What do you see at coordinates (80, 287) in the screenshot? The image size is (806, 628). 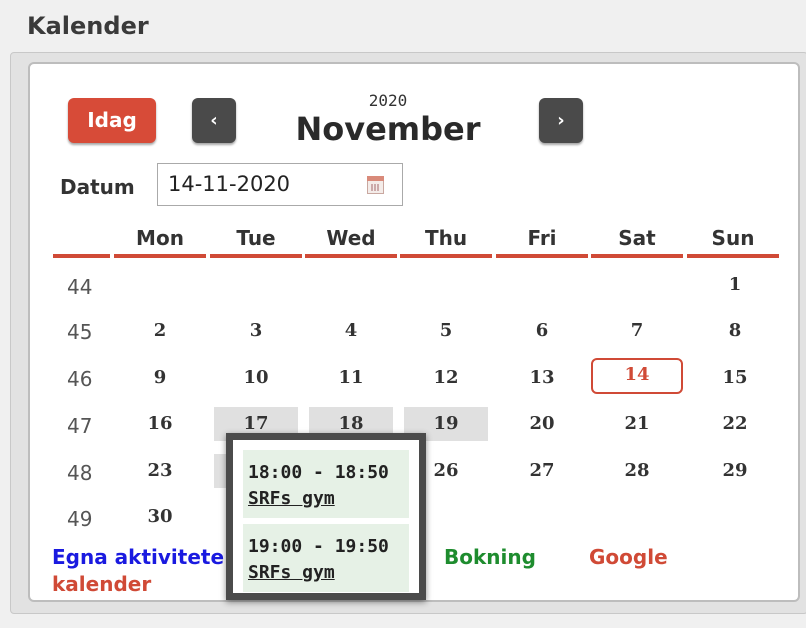 I see `week-number: 44` at bounding box center [80, 287].